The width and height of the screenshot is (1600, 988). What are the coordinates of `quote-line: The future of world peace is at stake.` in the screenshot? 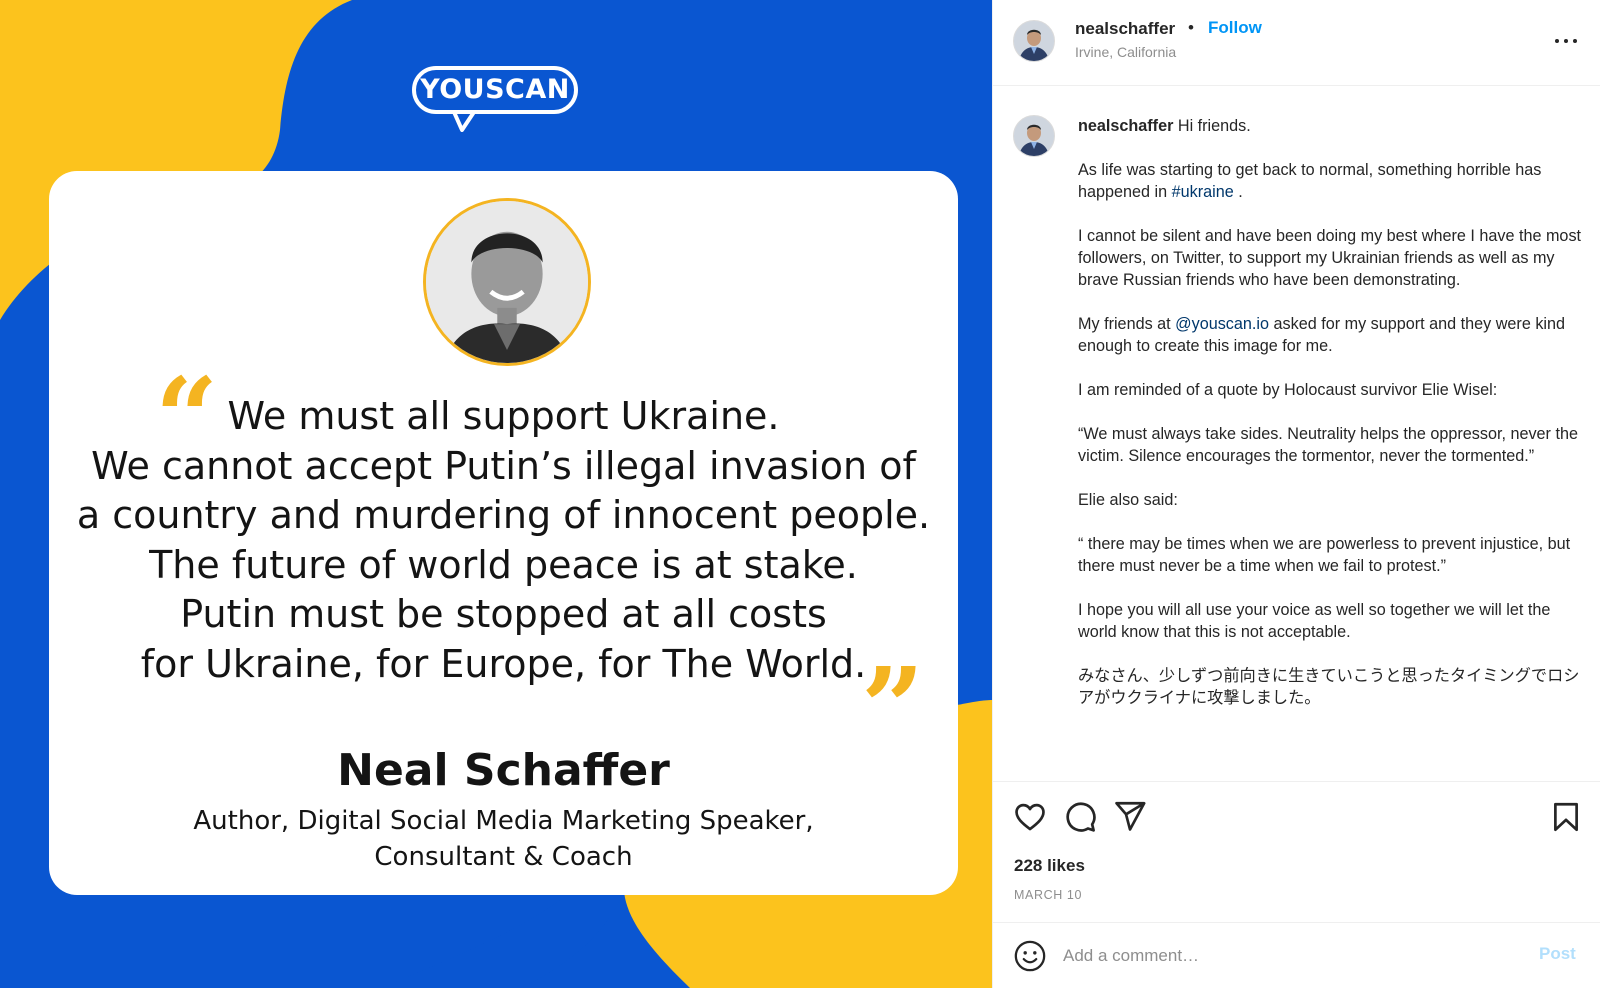 It's located at (503, 564).